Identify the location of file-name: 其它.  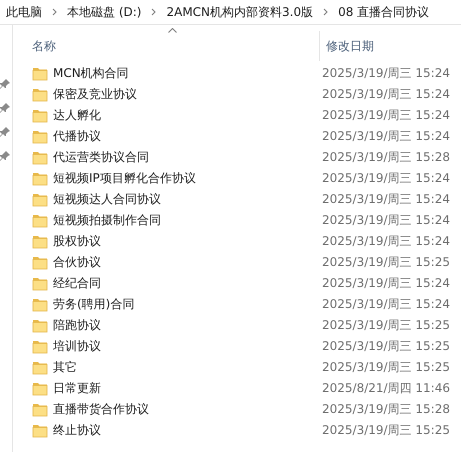
(187, 367).